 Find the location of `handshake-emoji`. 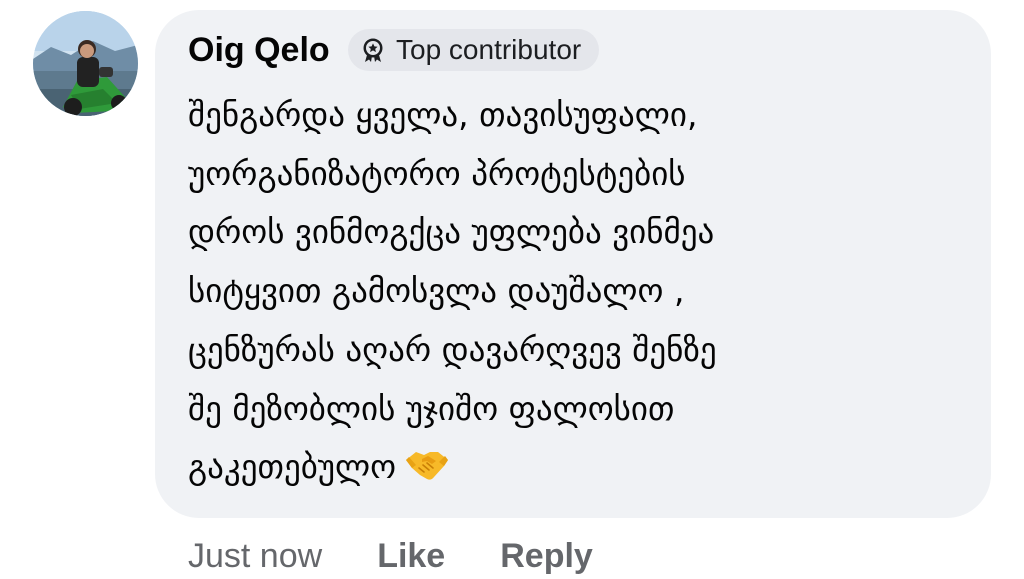

handshake-emoji is located at coordinates (427, 466).